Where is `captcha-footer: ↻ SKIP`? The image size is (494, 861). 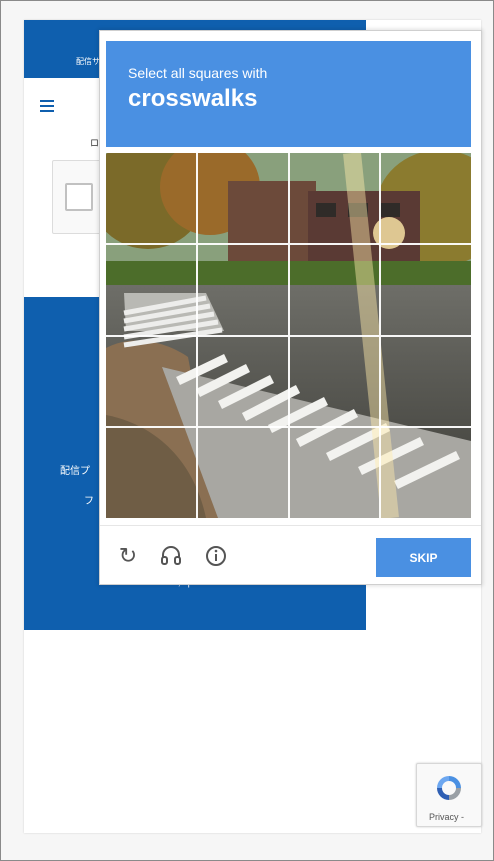
captcha-footer: ↻ SKIP is located at coordinates (290, 555).